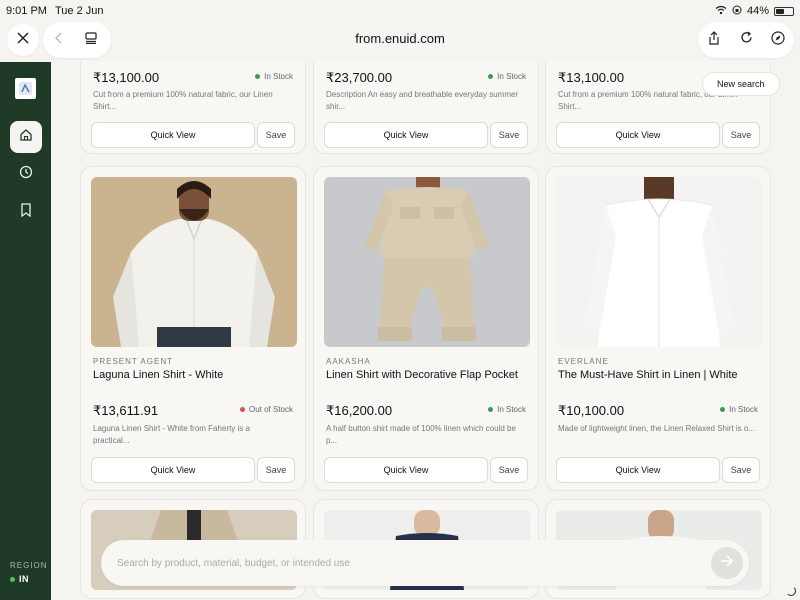 The image size is (800, 600). Describe the element at coordinates (26, 11) in the screenshot. I see `status-time: 9:01 PM` at that location.